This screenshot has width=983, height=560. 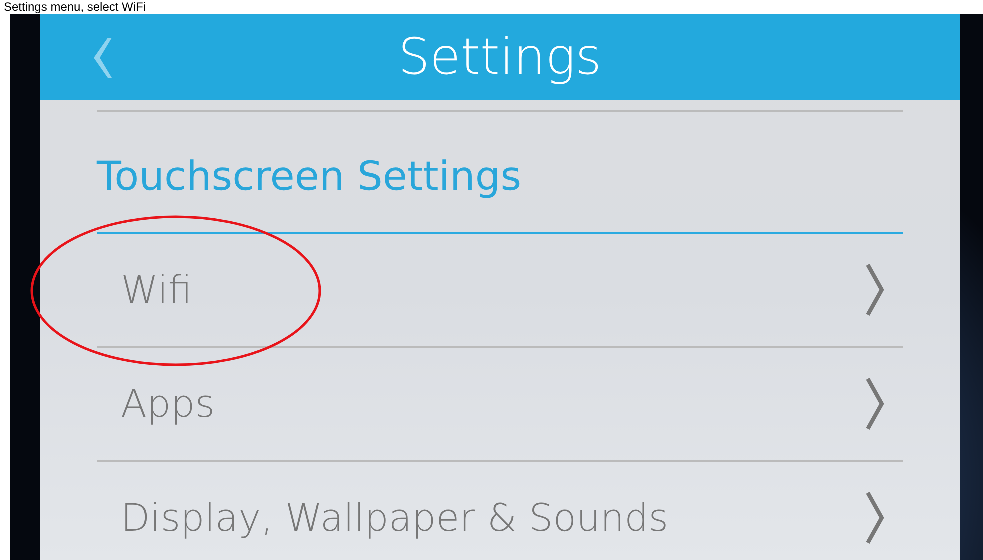 I want to click on caption-text: Settings menu, select WiFi, so click(x=75, y=7).